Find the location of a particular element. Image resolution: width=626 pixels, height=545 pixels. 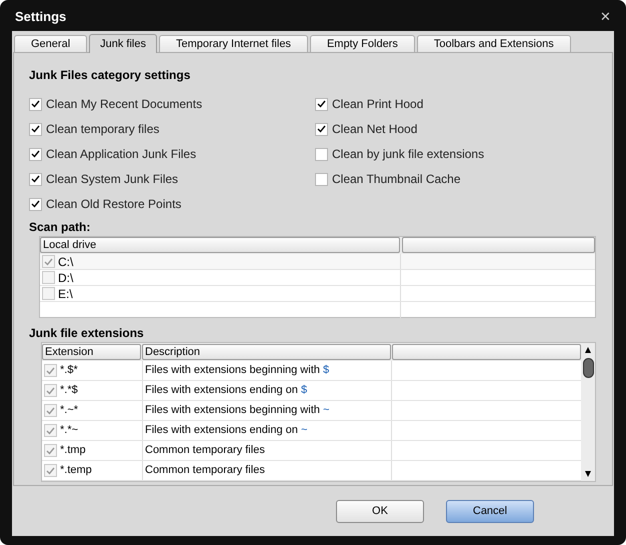

checkbox-label: Clean Application Junk Files is located at coordinates (121, 154).